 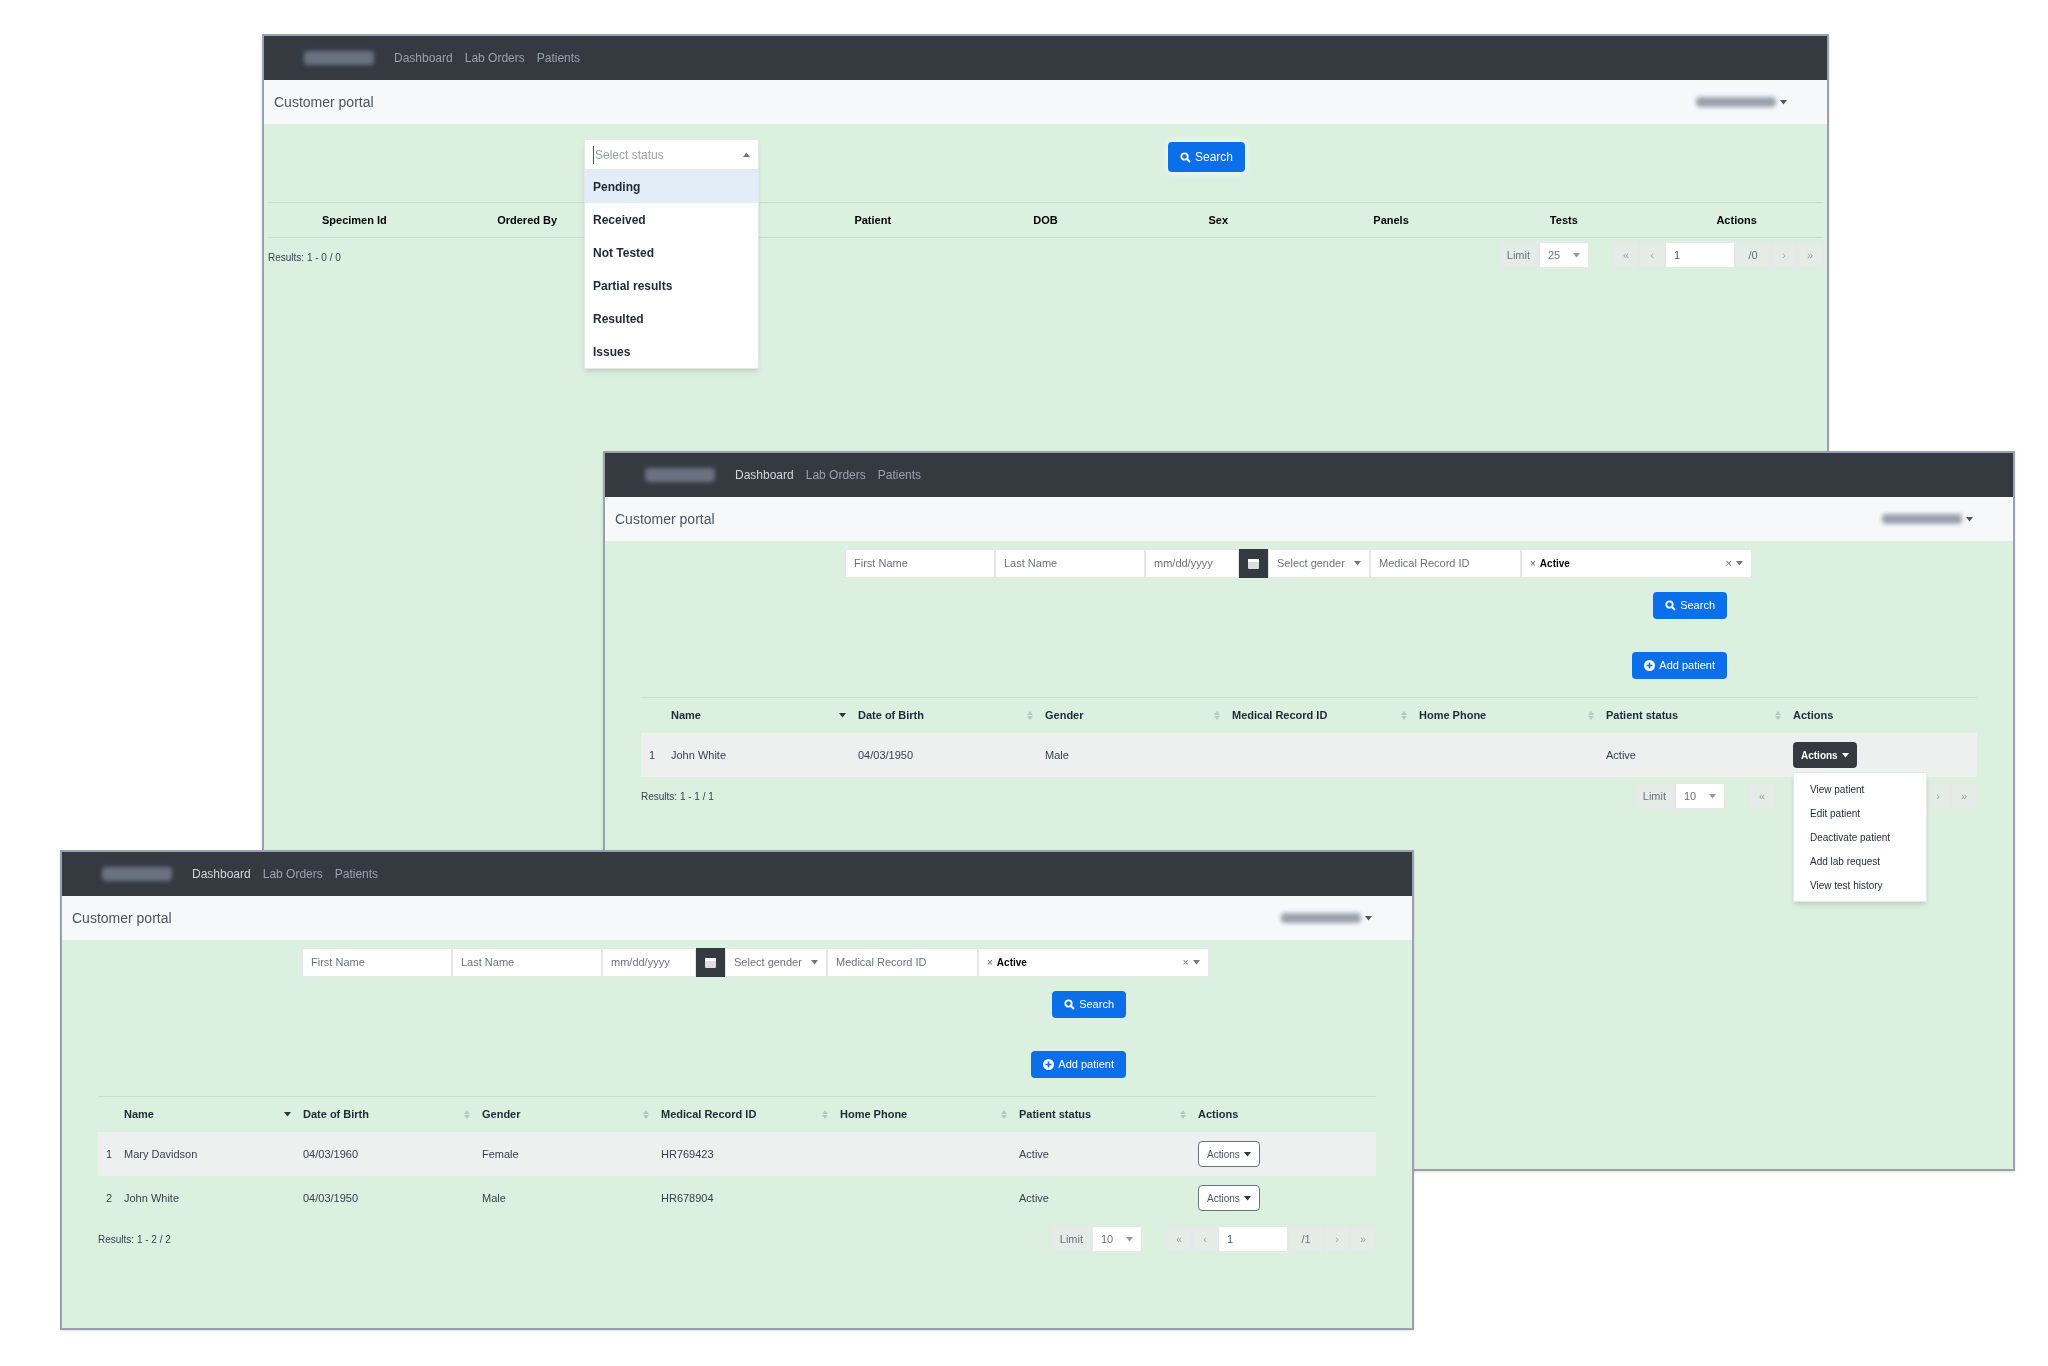 What do you see at coordinates (671, 219) in the screenshot?
I see `dropdown-option: Received` at bounding box center [671, 219].